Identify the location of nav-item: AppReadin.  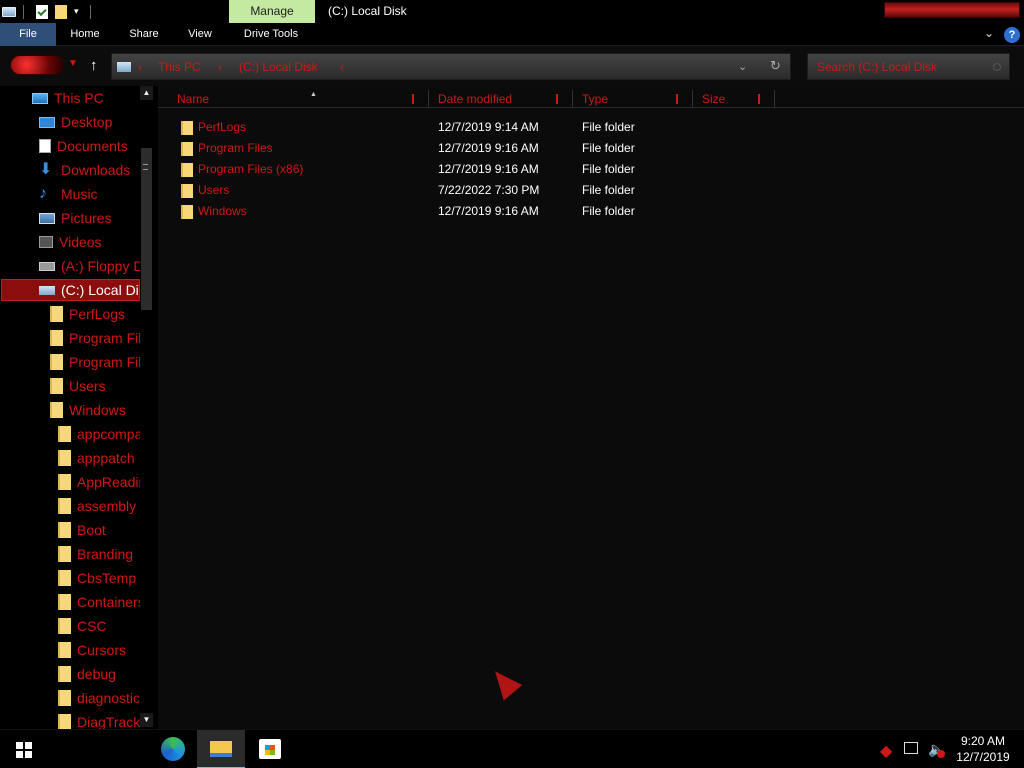
(99, 482).